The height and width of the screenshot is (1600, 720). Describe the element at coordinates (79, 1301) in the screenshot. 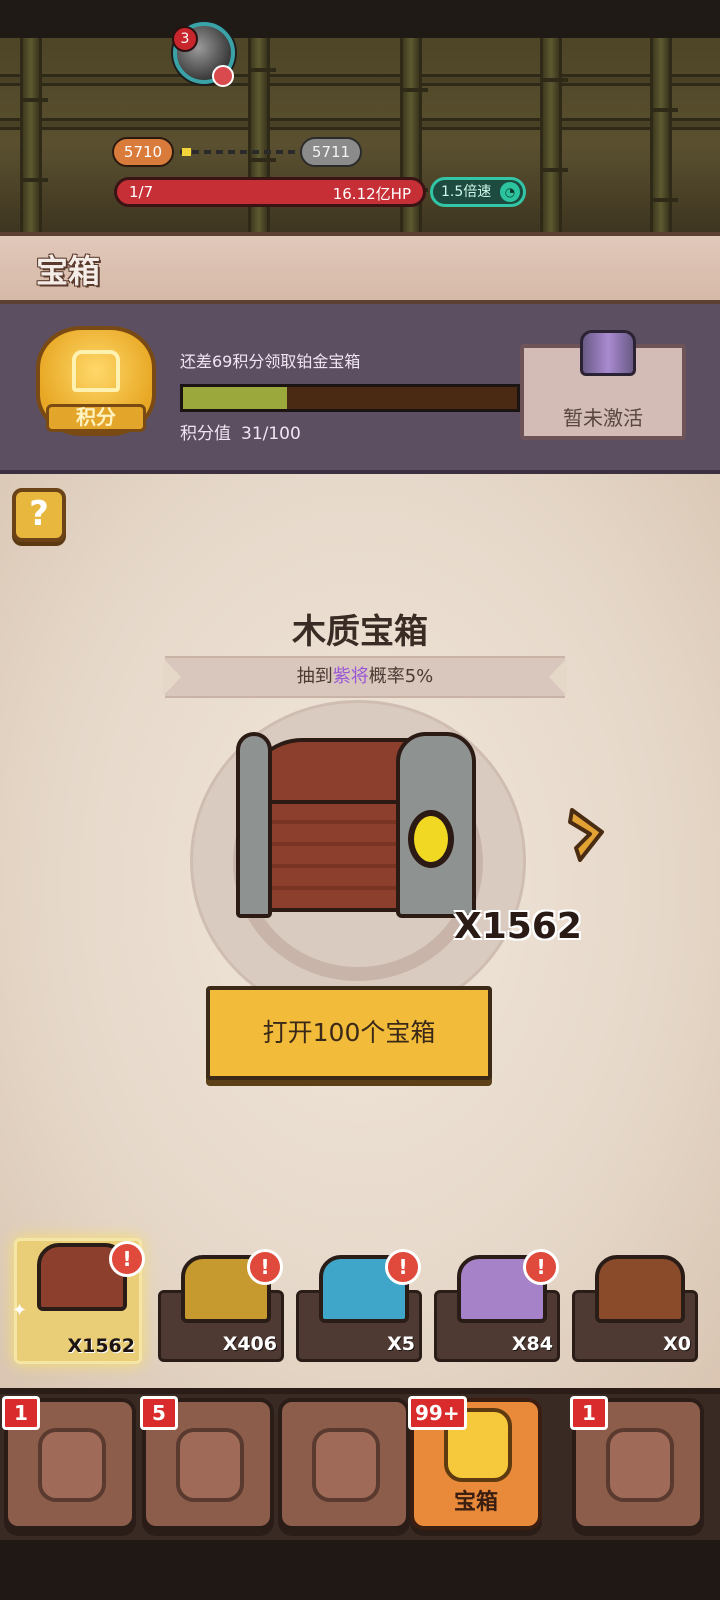

I see `chest-slot: X1562!` at that location.